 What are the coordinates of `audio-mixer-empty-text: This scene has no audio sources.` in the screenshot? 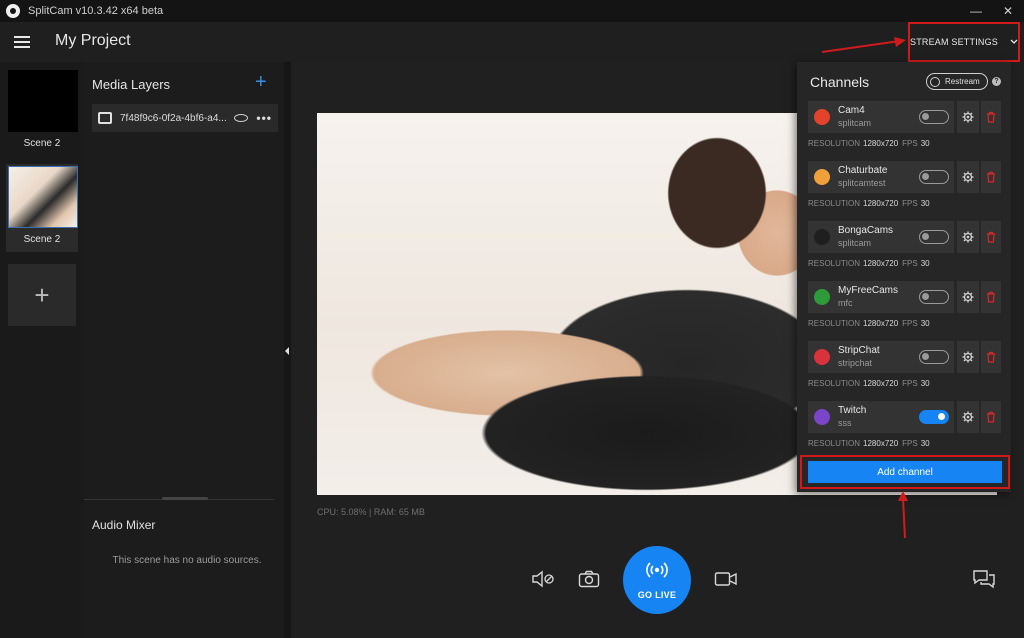 It's located at (187, 560).